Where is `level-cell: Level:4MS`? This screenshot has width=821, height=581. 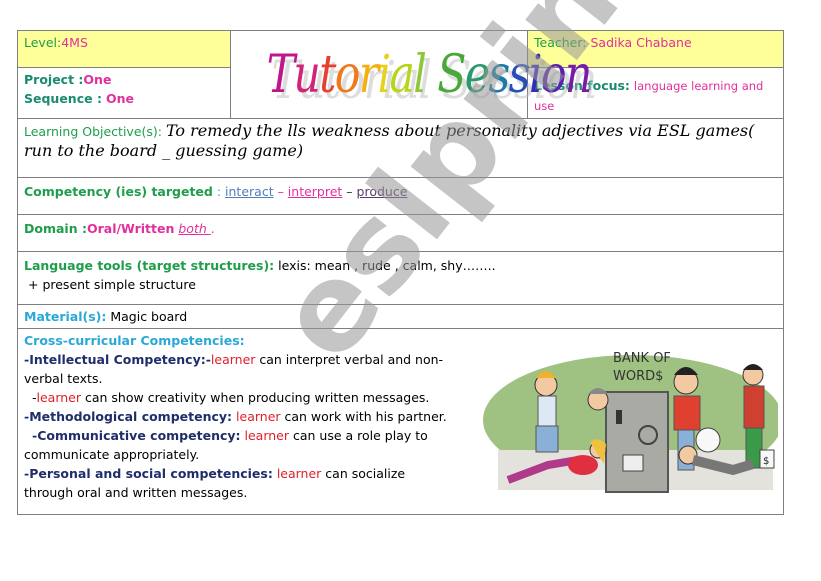 level-cell: Level:4MS is located at coordinates (124, 49).